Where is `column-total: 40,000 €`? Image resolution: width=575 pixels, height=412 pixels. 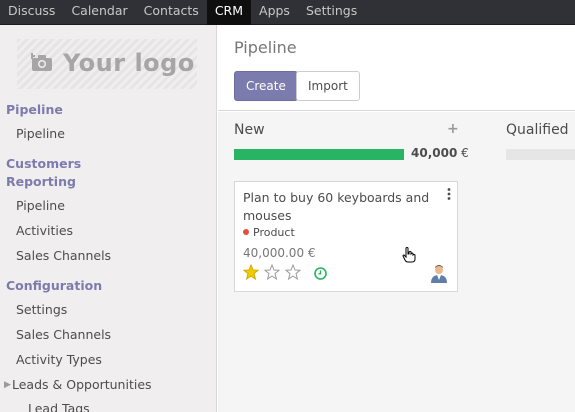 column-total: 40,000 € is located at coordinates (440, 153).